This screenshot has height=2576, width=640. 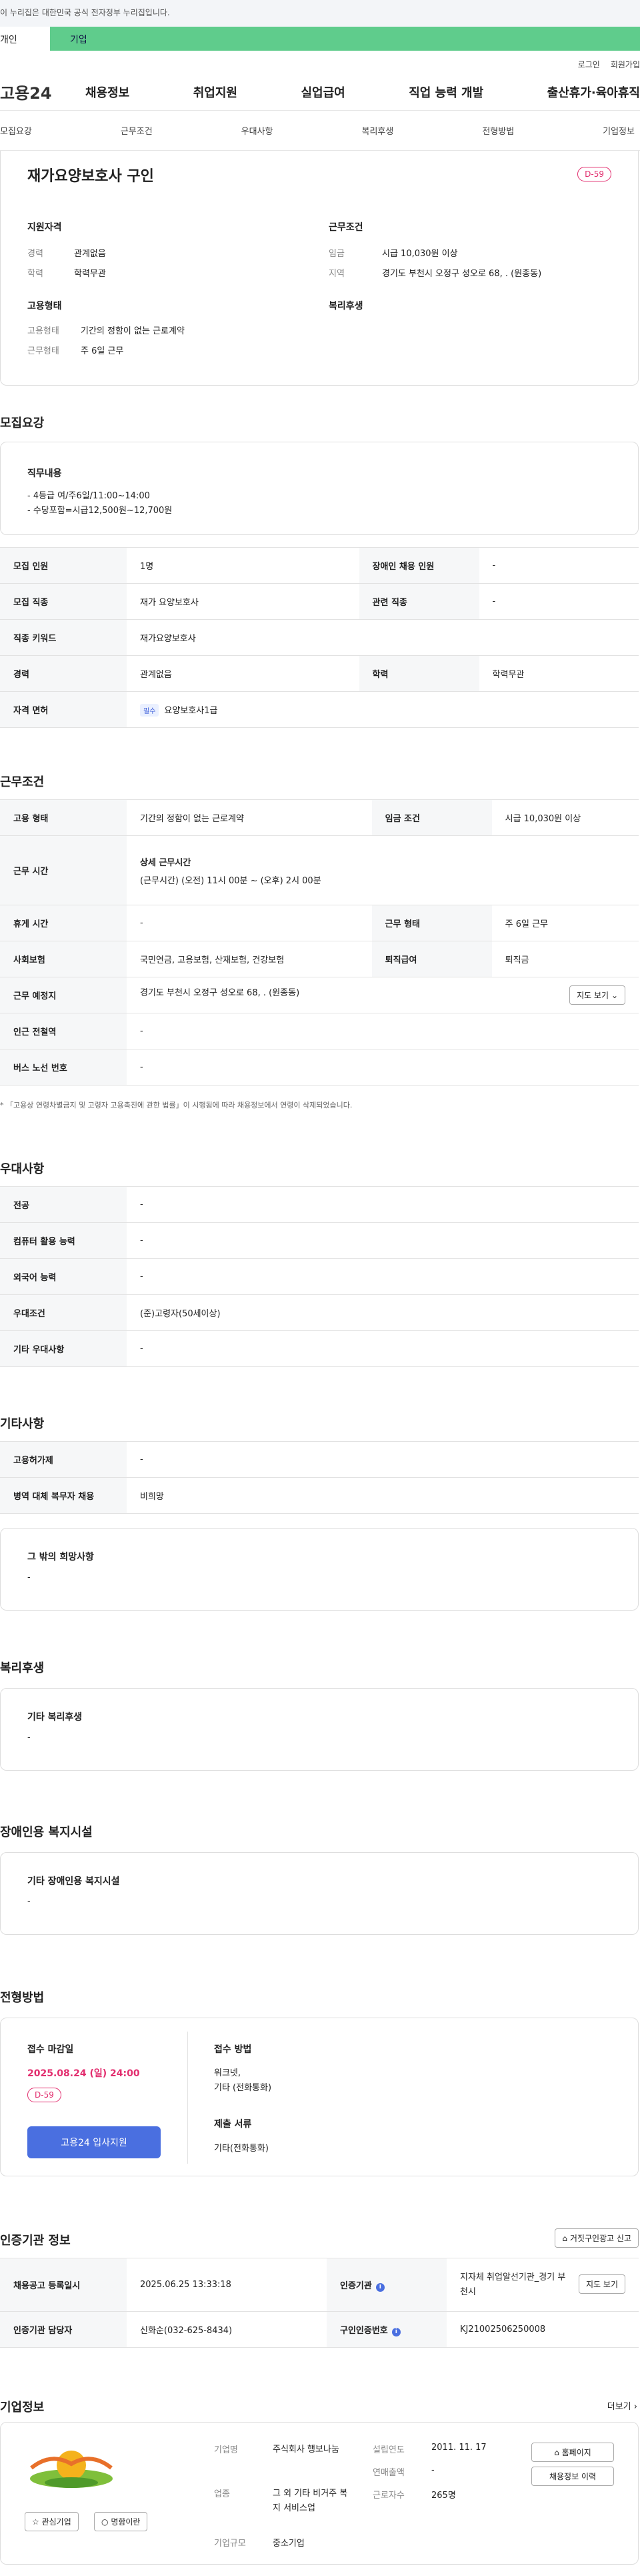 What do you see at coordinates (243, 673) in the screenshot?
I see `cell-value: 관계없음` at bounding box center [243, 673].